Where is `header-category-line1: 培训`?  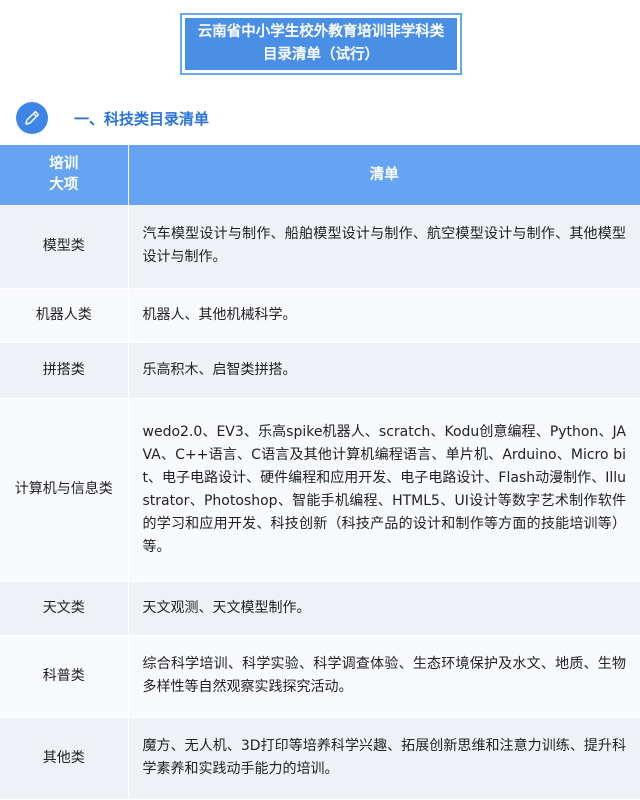
header-category-line1: 培训 is located at coordinates (64, 164).